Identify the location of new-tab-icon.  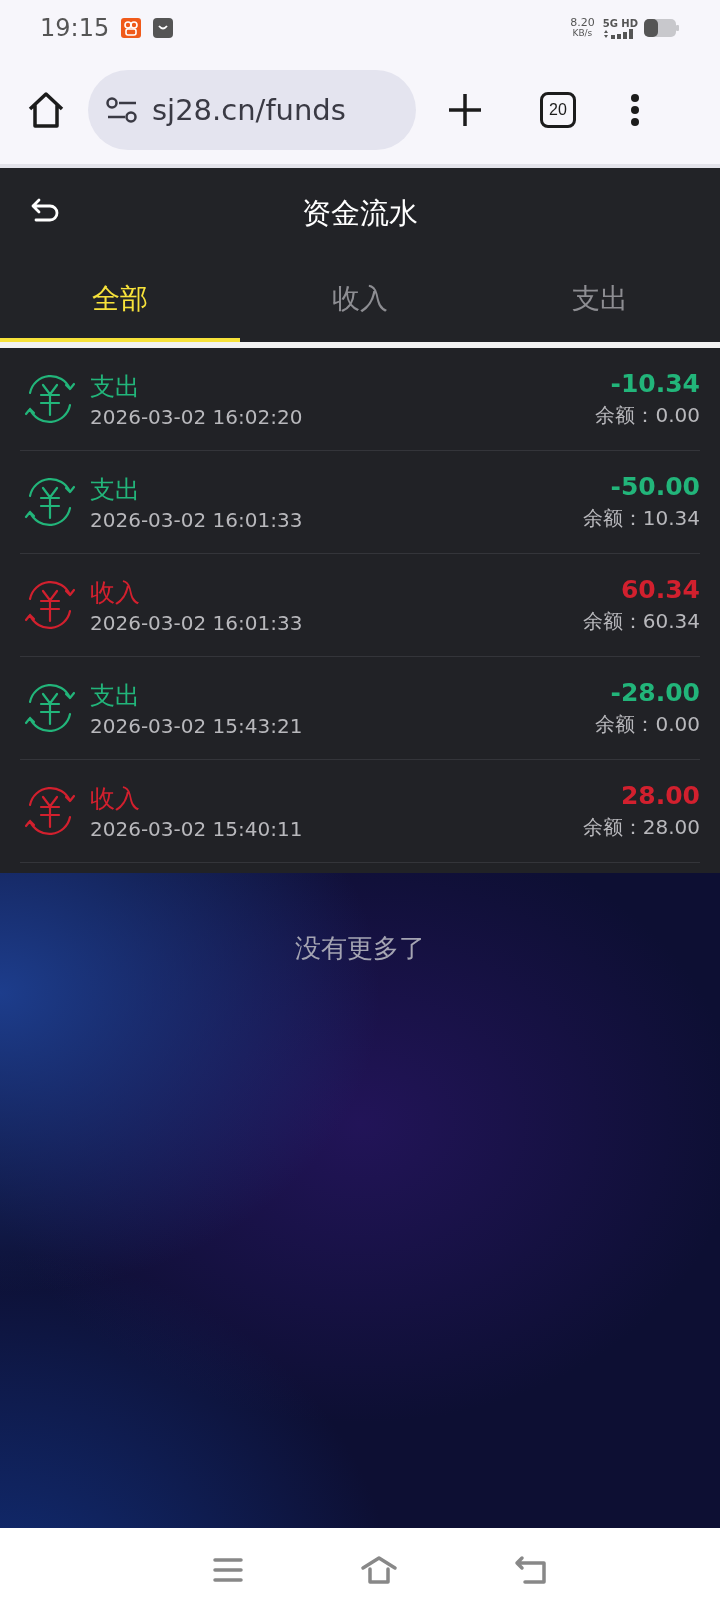
(465, 110).